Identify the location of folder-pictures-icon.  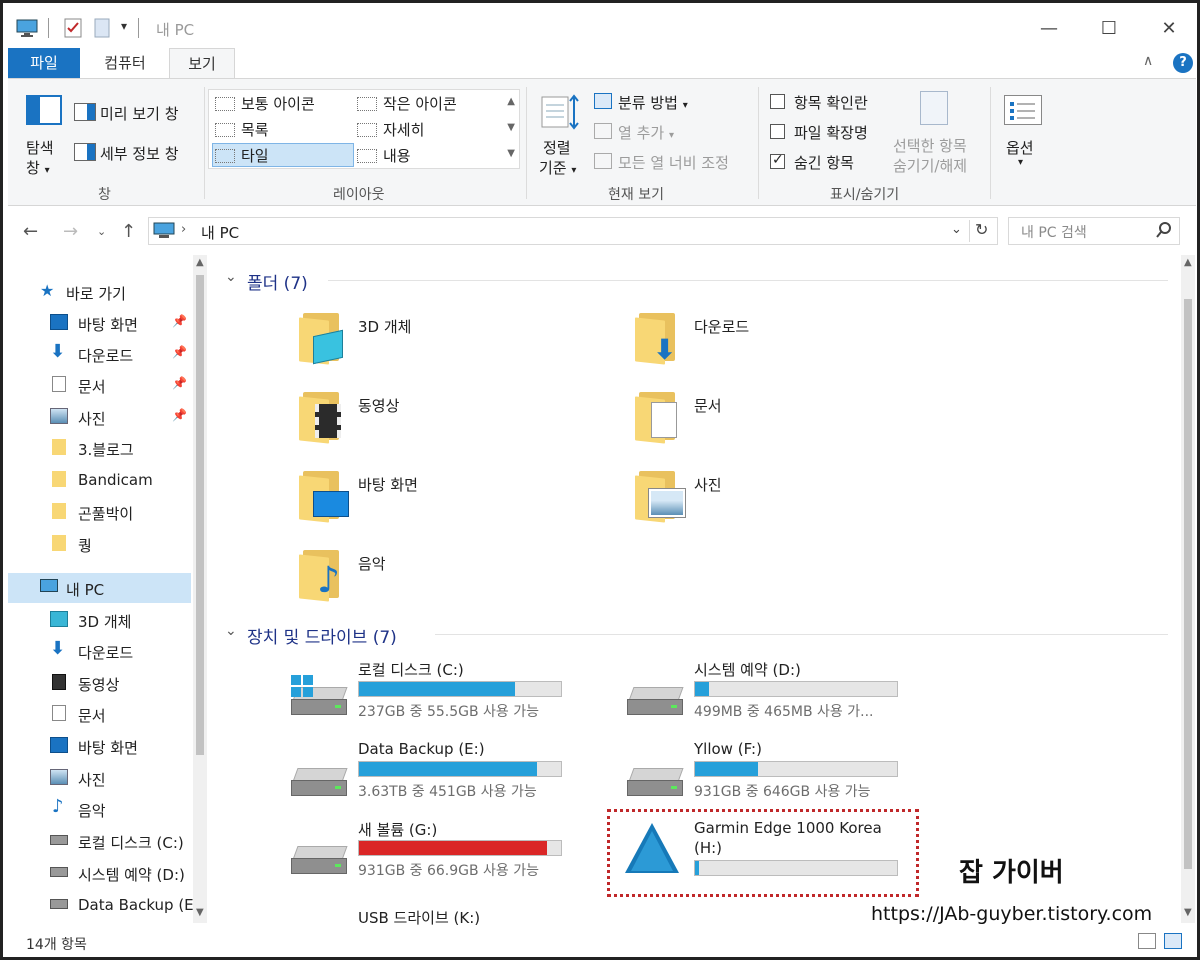
(660, 495).